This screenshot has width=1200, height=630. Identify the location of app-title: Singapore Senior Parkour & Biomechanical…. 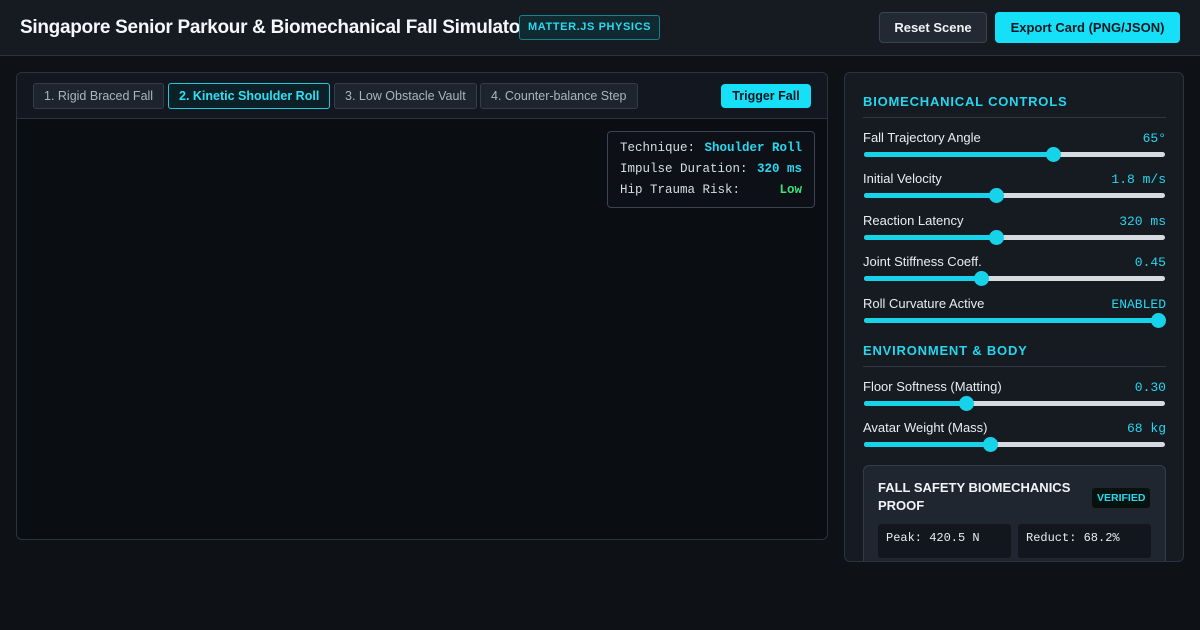
(274, 27).